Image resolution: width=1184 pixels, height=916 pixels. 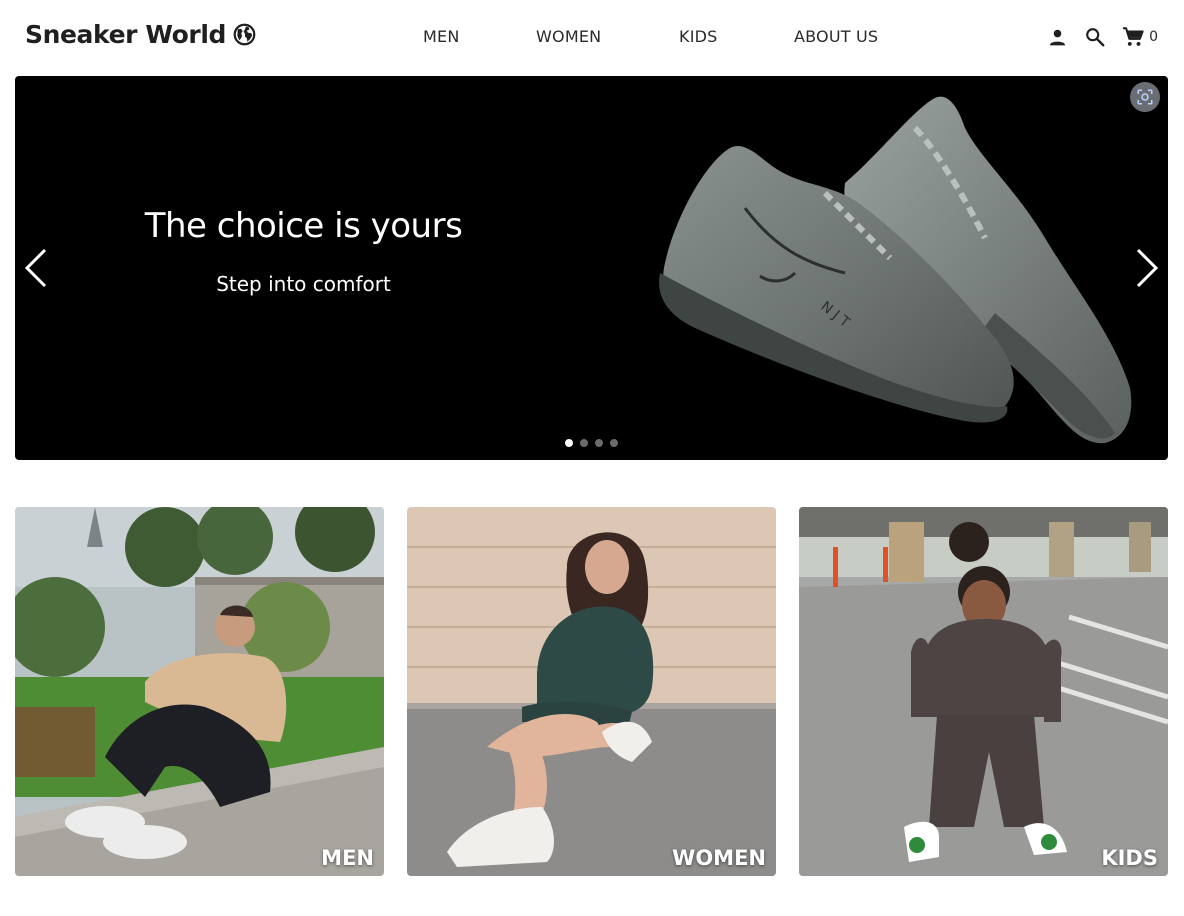 I want to click on cart-icon, so click(x=1133, y=37).